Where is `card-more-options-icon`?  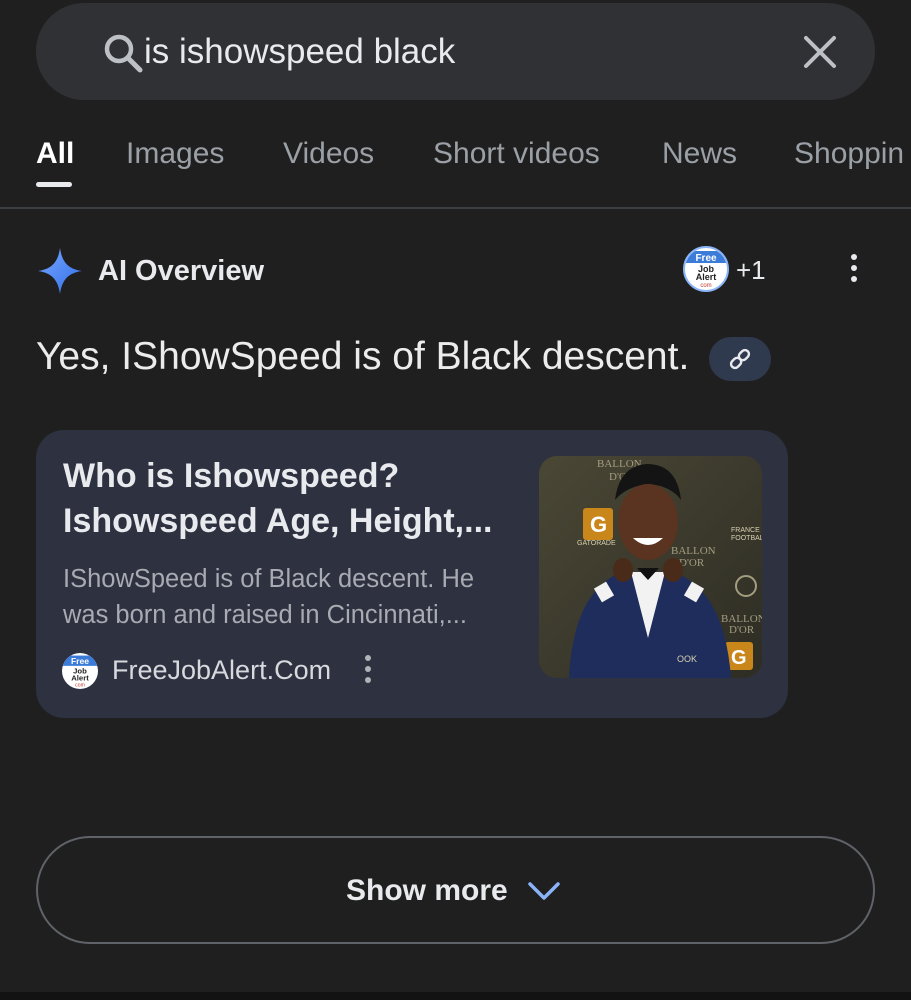
card-more-options-icon is located at coordinates (368, 672).